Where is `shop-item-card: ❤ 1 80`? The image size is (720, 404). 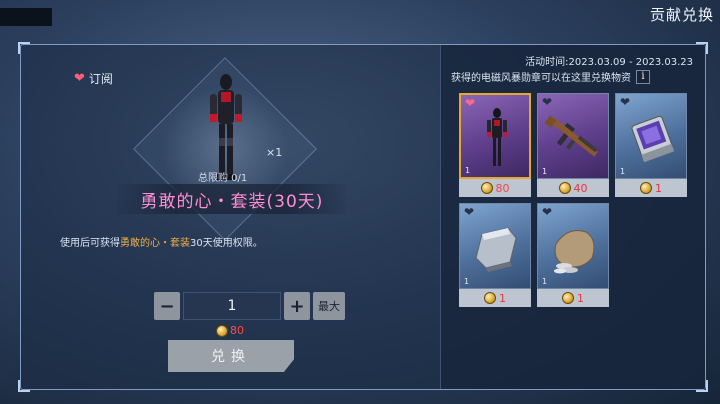
shop-item-card: ❤ 1 80 is located at coordinates (495, 145).